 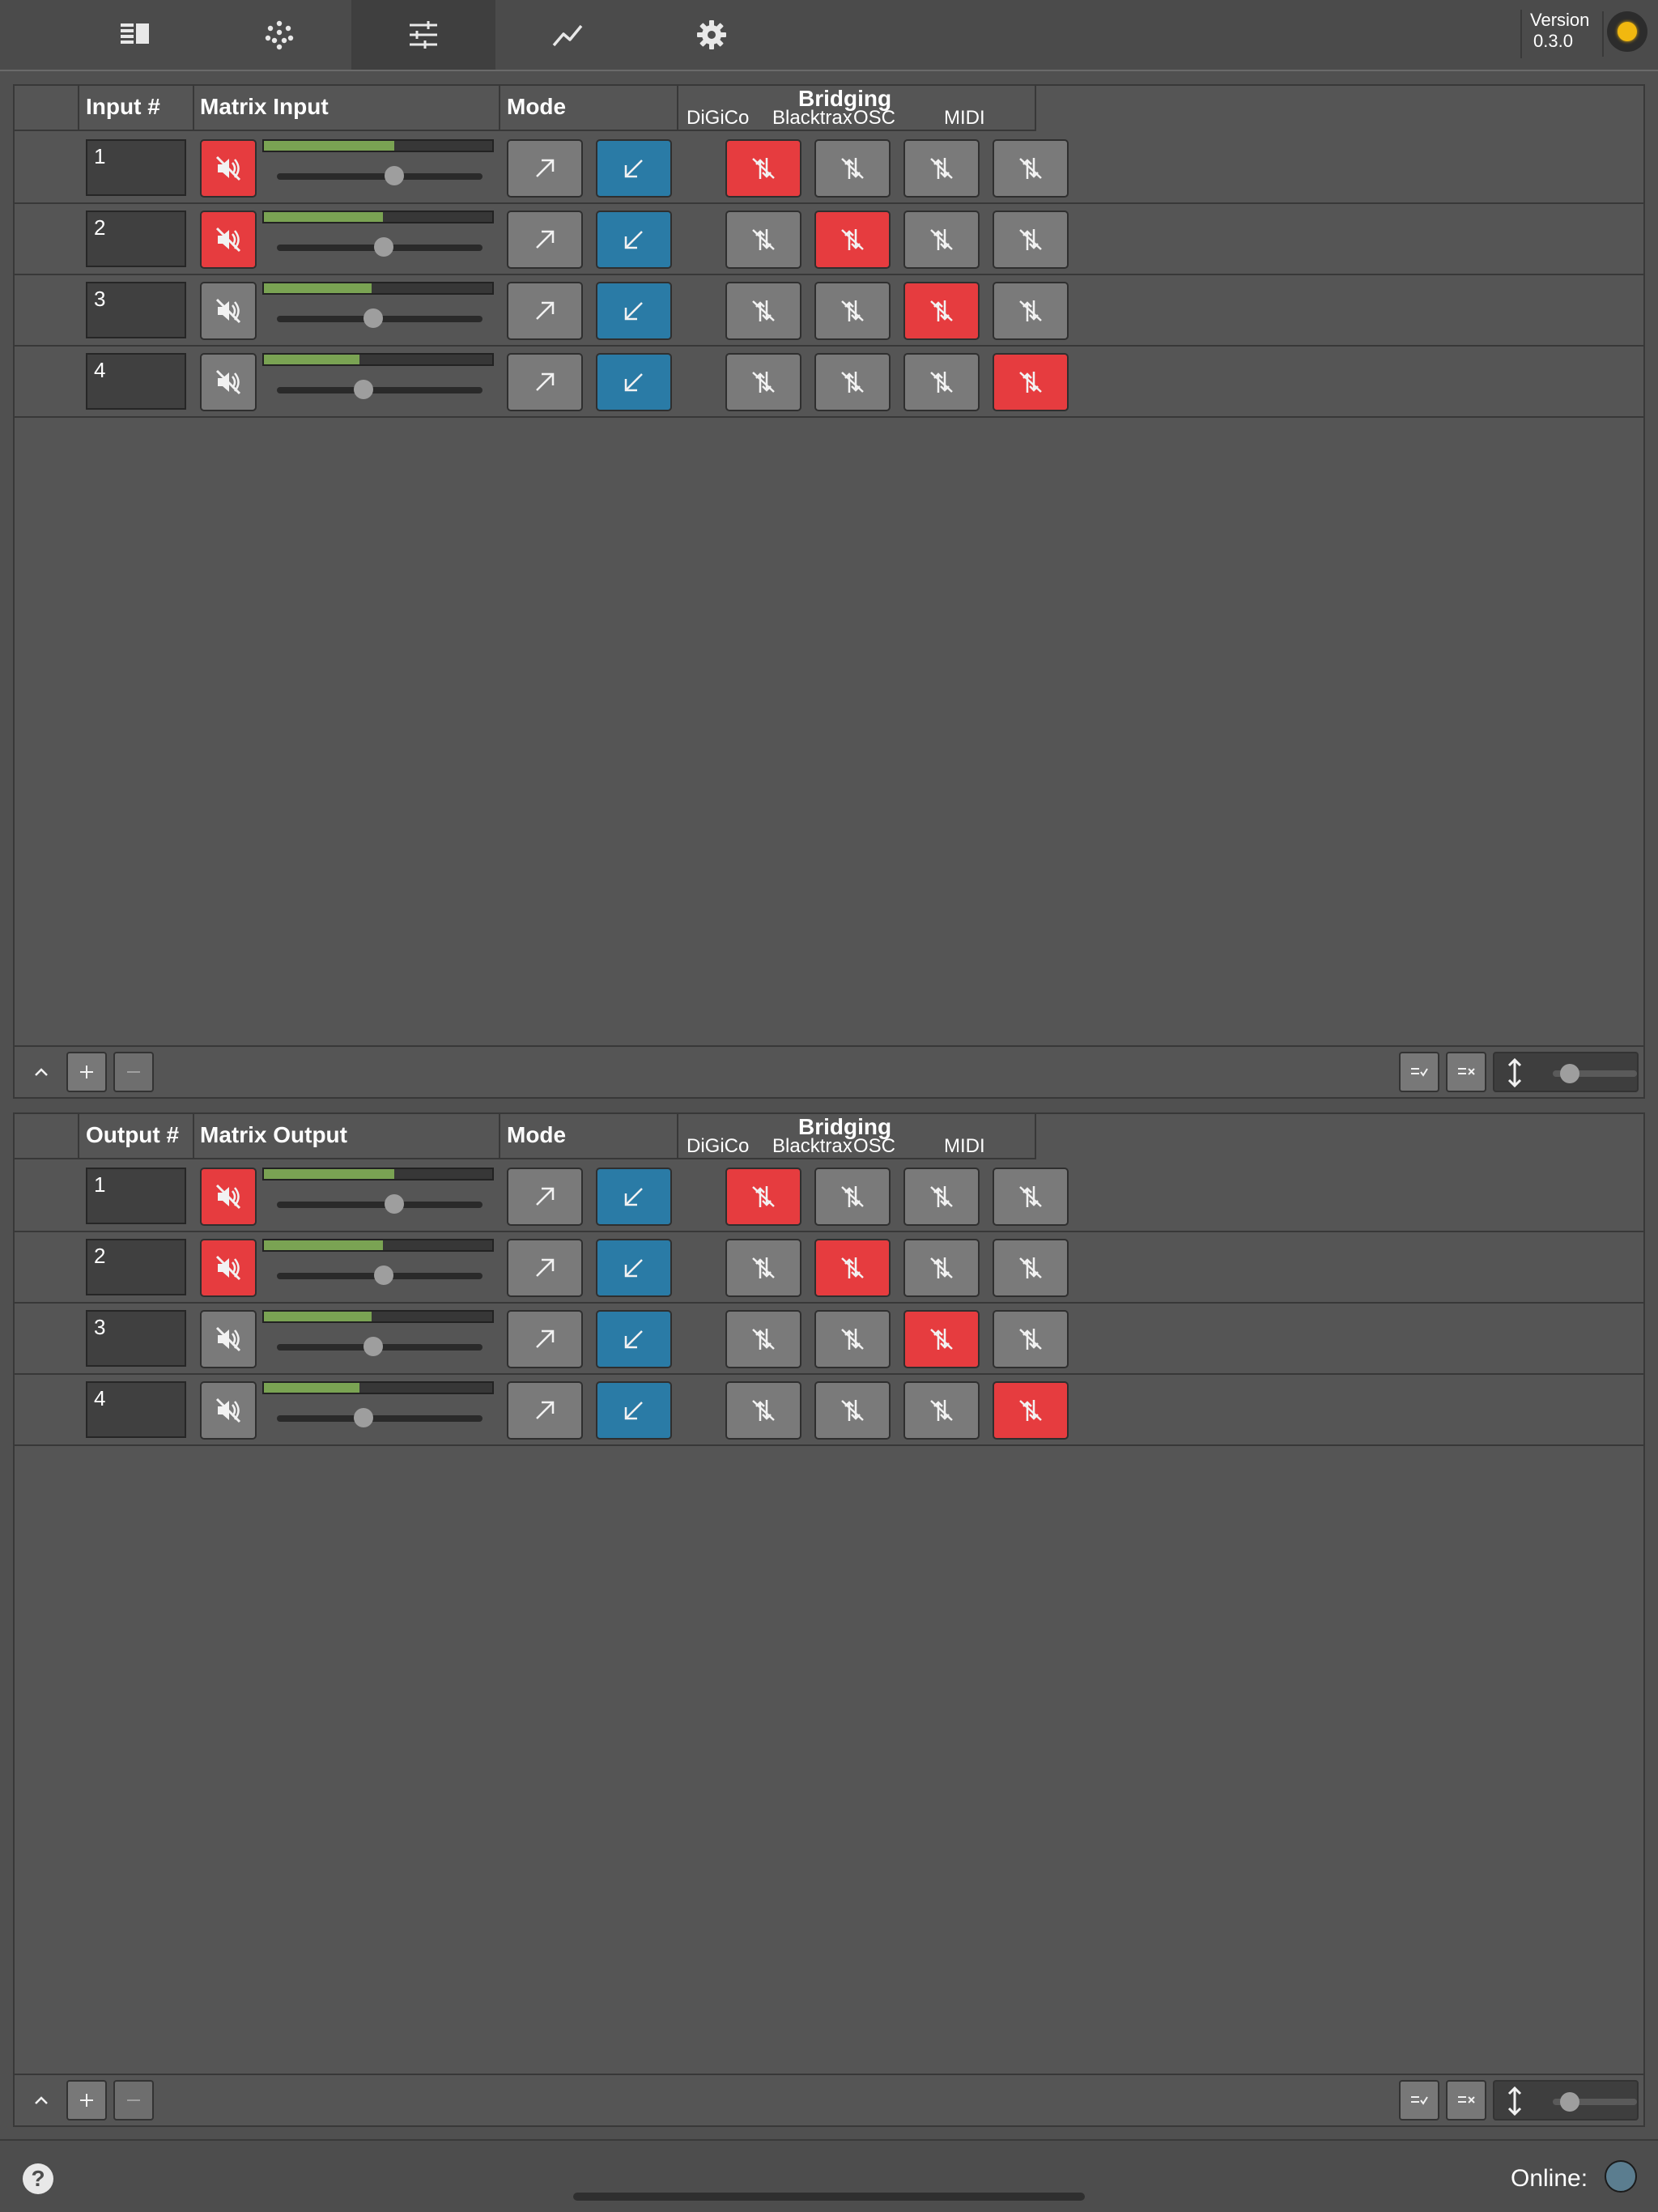 I want to click on tab-sound-objects, so click(x=135, y=35).